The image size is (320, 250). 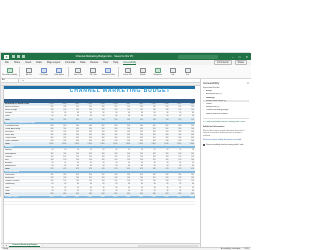 I want to click on table-cell: 250, so click(x=163, y=132).